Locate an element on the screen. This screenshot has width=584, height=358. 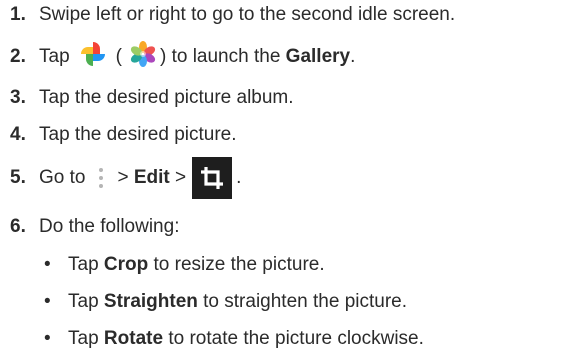
bullet-post-text: to rotate the picture clockwise. is located at coordinates (296, 338).